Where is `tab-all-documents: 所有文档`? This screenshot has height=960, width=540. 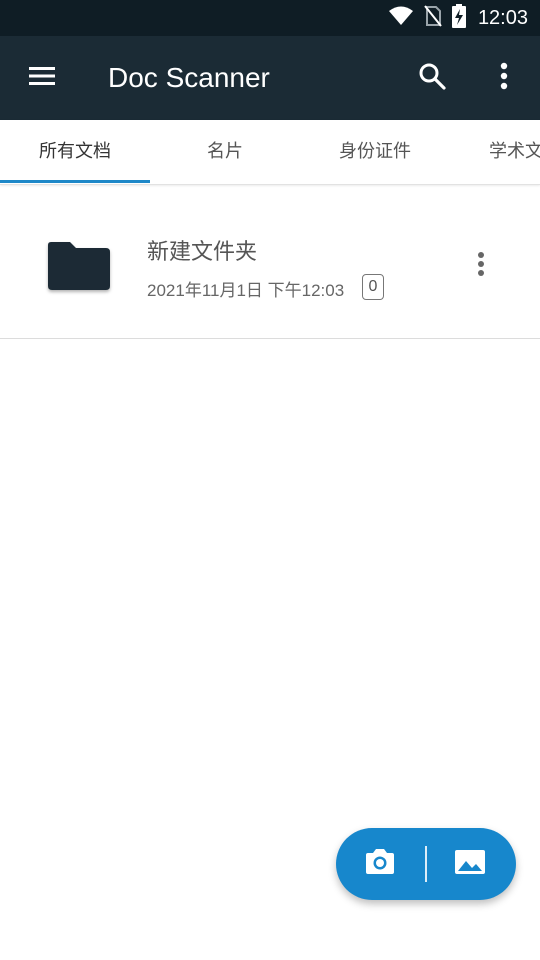 tab-all-documents: 所有文档 is located at coordinates (75, 152).